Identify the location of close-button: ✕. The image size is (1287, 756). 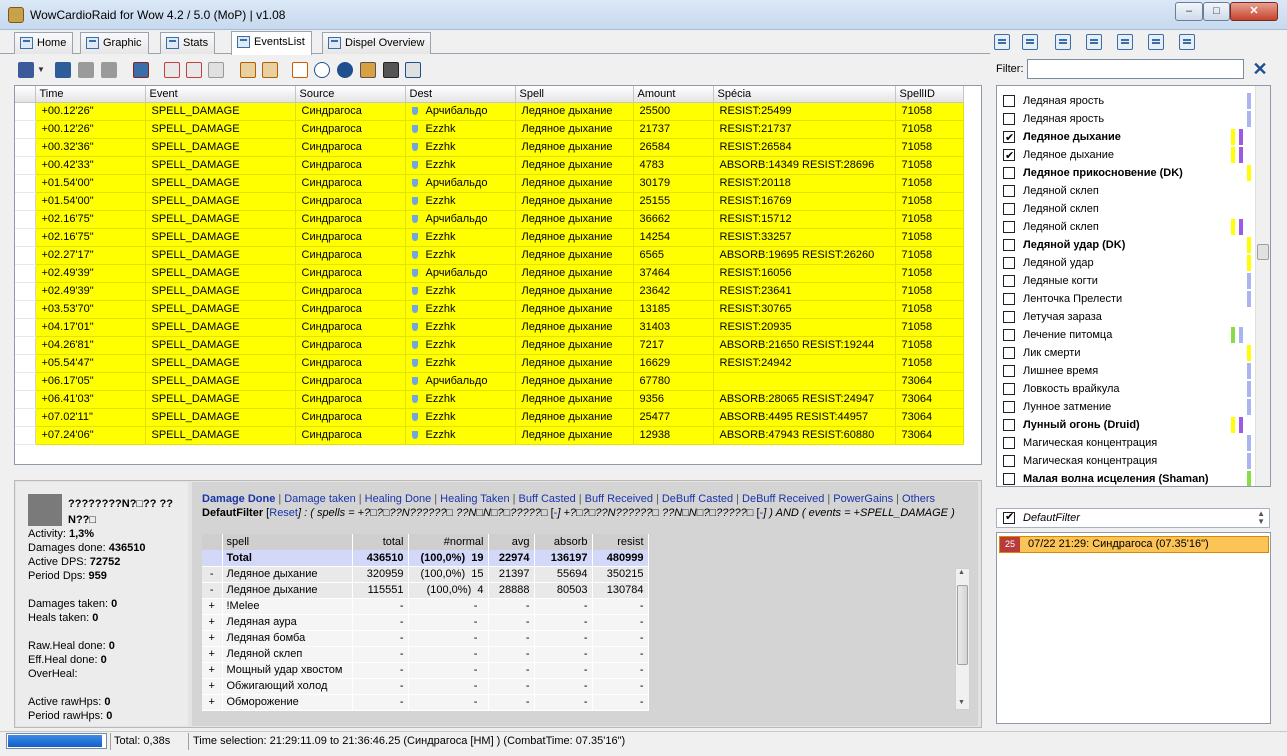
(1254, 11).